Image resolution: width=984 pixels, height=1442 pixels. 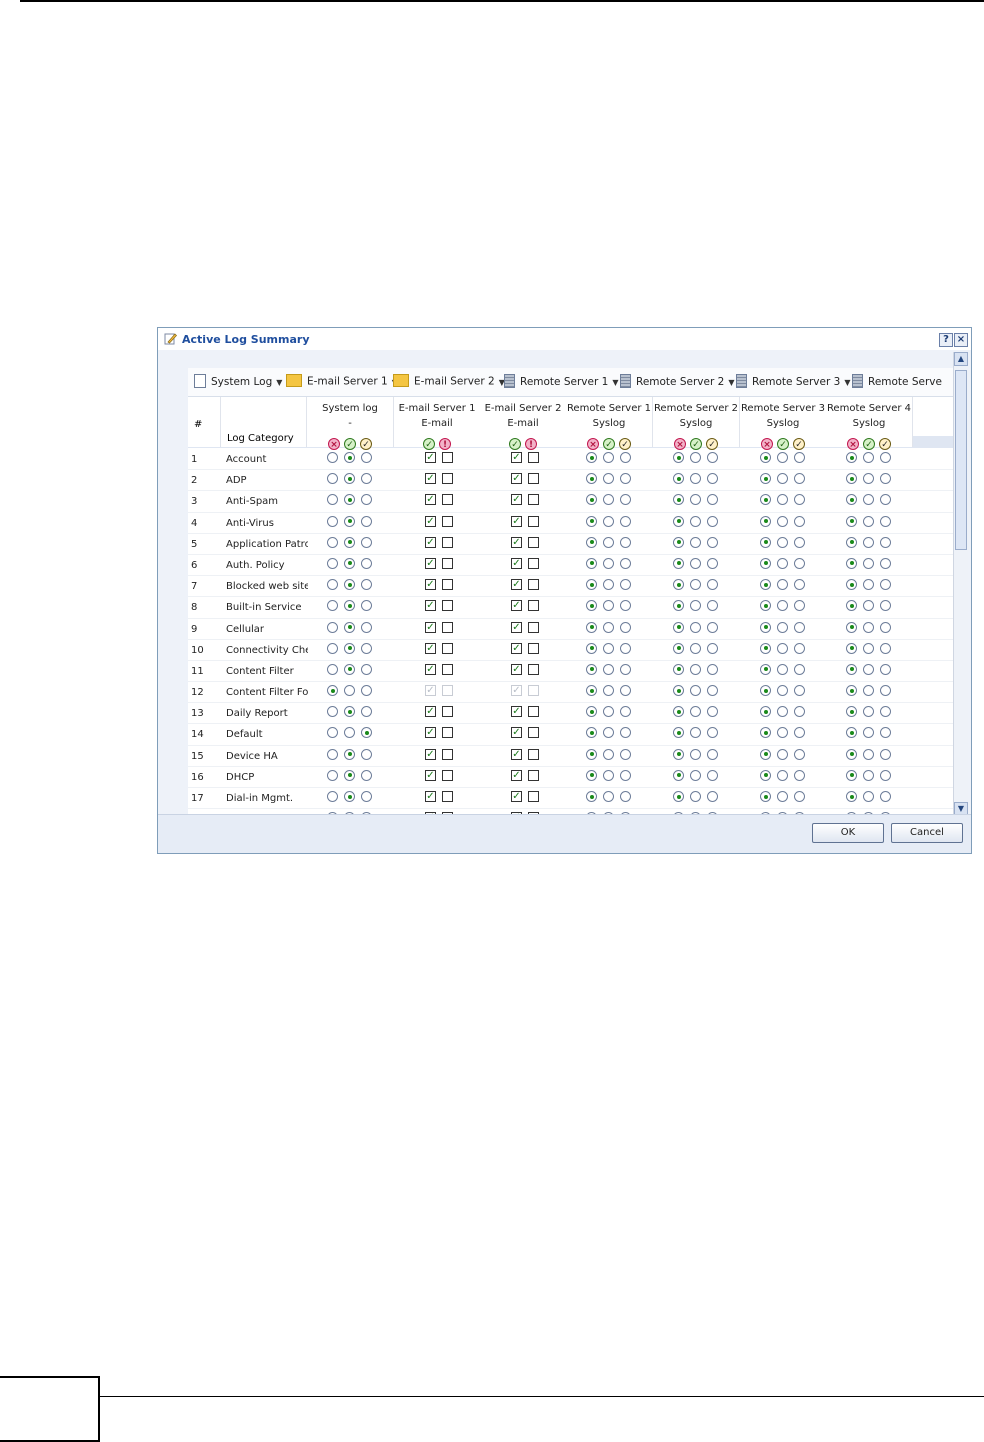 I want to click on vertical-scrollbar: ▲ ▼, so click(x=960, y=584).